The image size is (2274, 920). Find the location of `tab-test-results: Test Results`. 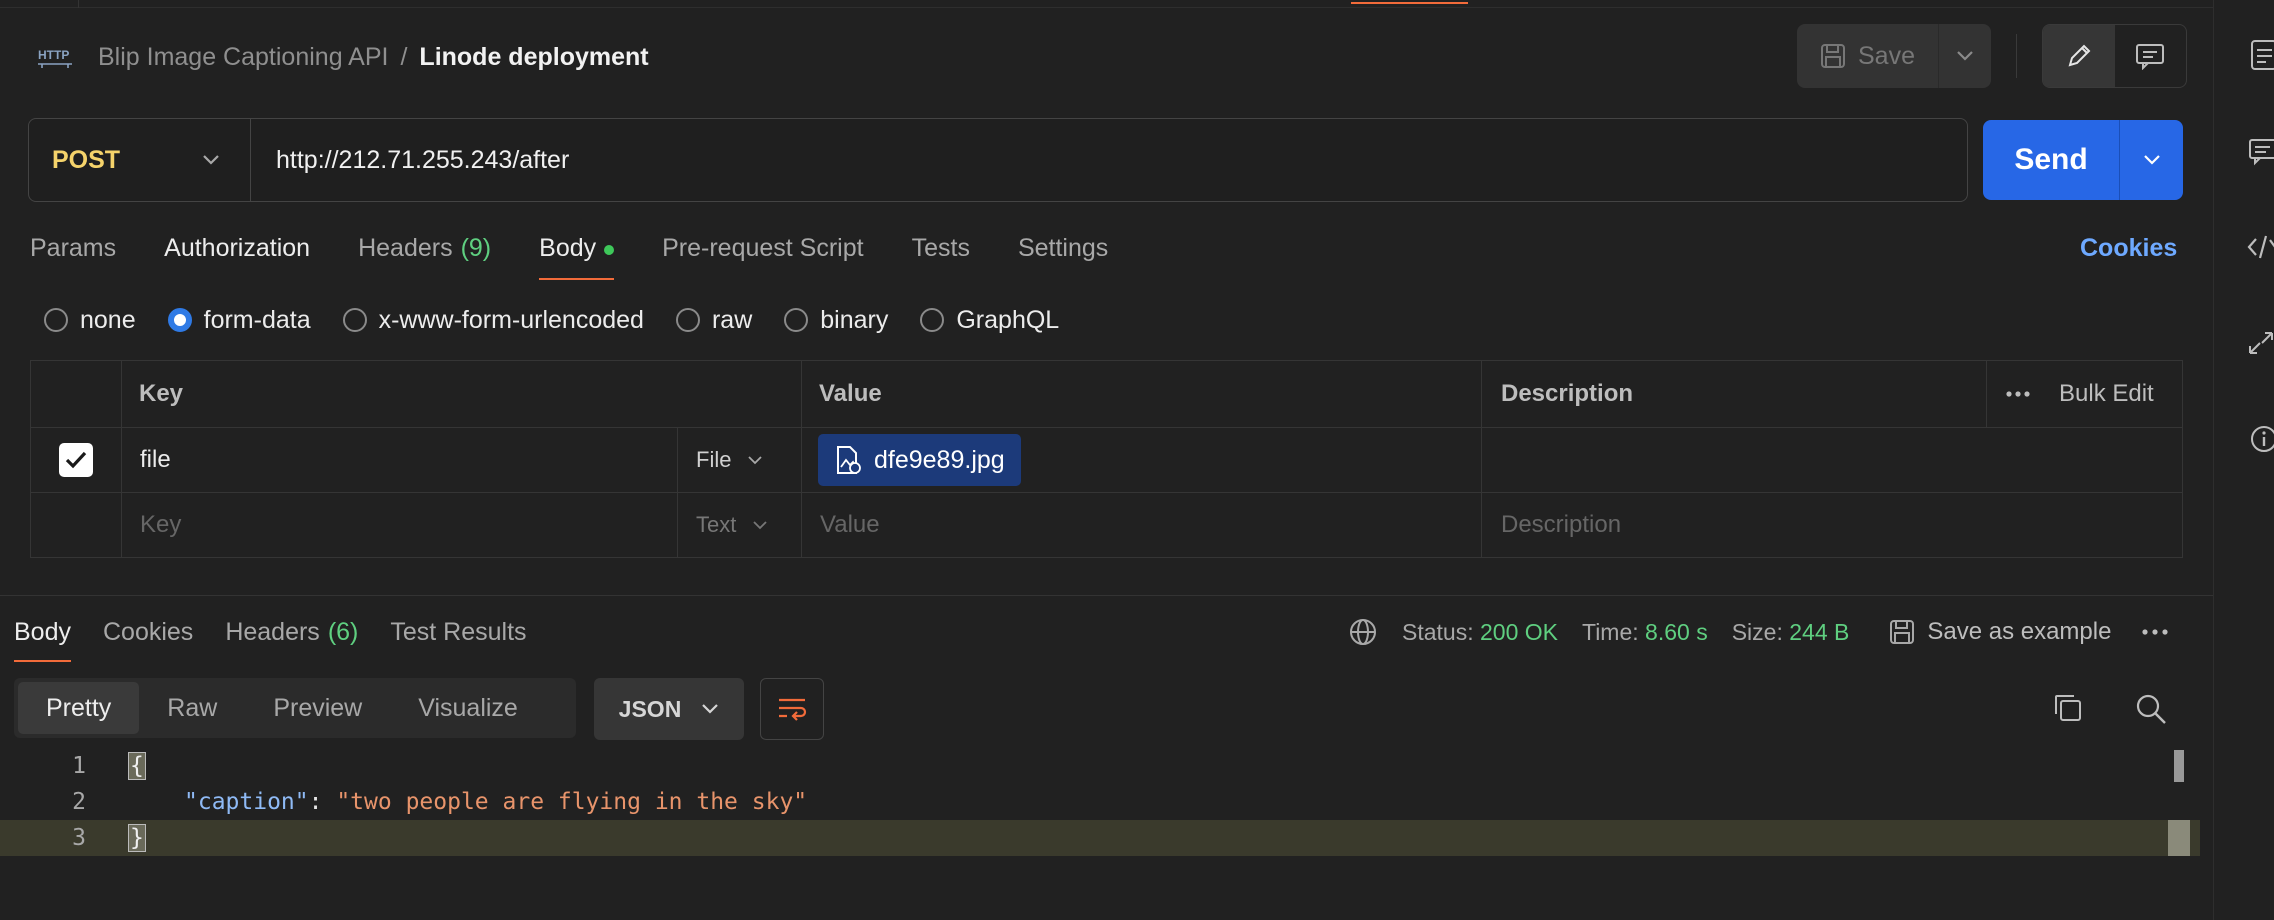

tab-test-results: Test Results is located at coordinates (458, 638).